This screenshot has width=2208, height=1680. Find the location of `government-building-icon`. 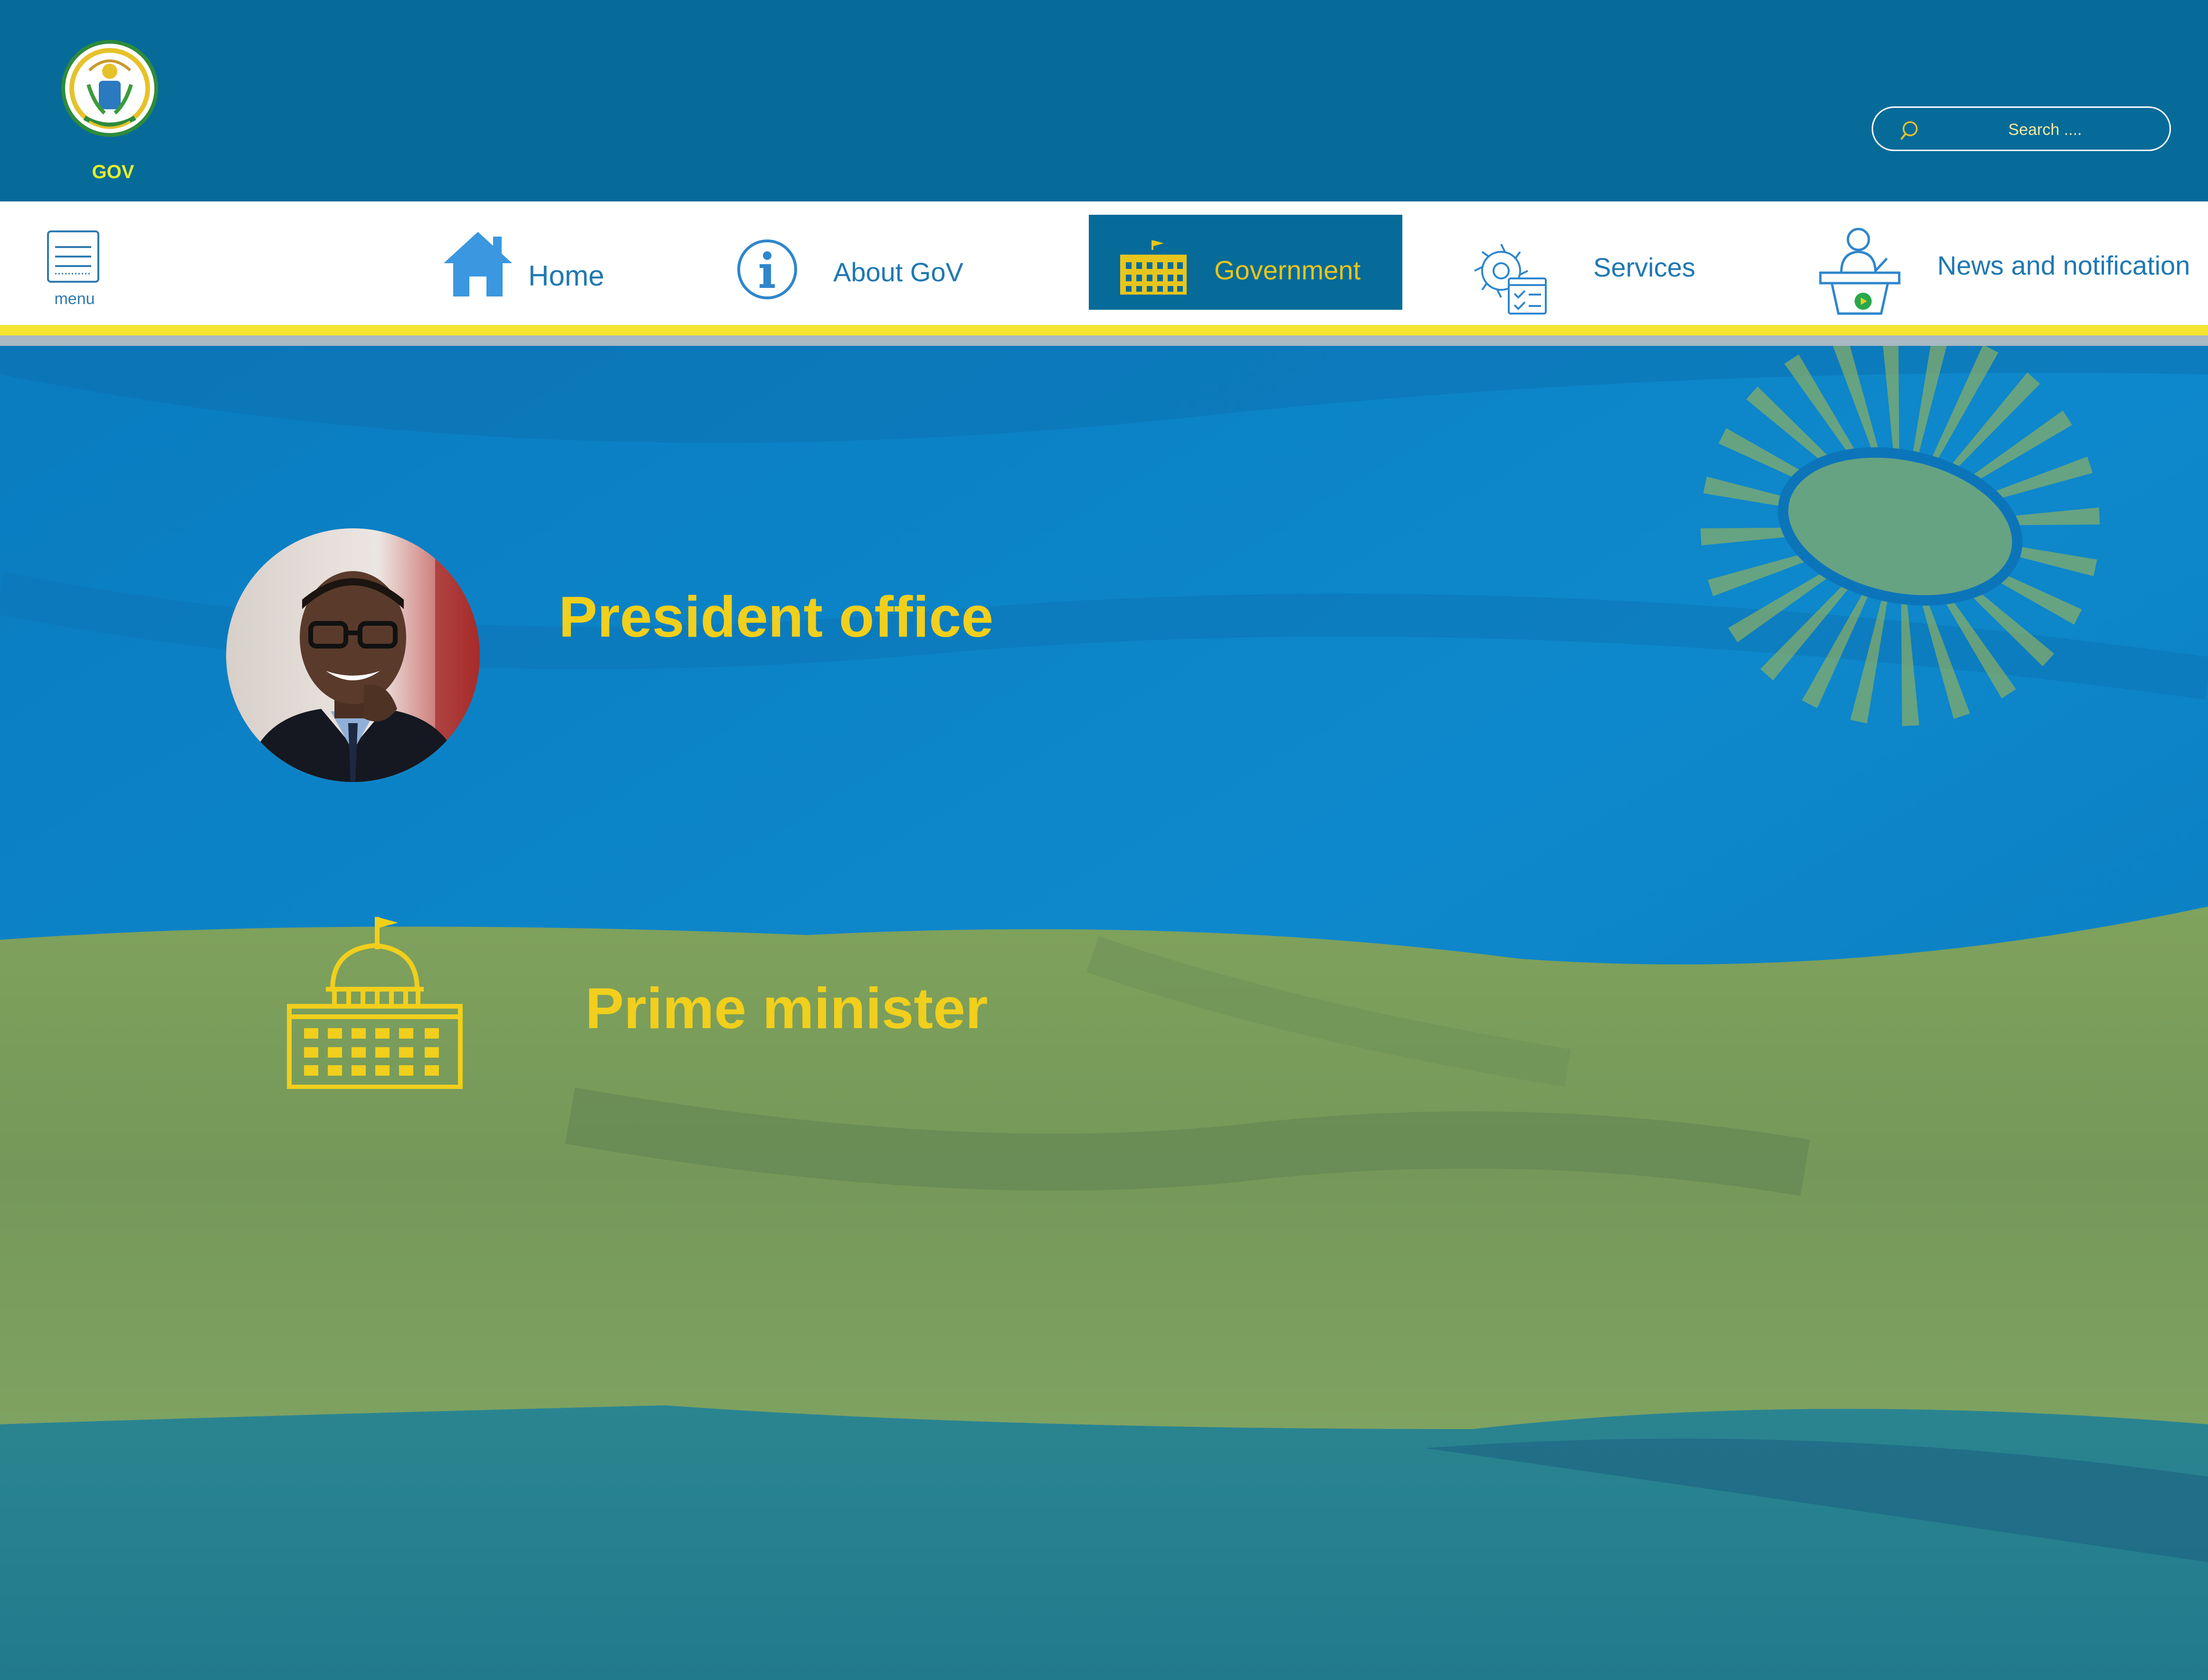

government-building-icon is located at coordinates (1153, 267).